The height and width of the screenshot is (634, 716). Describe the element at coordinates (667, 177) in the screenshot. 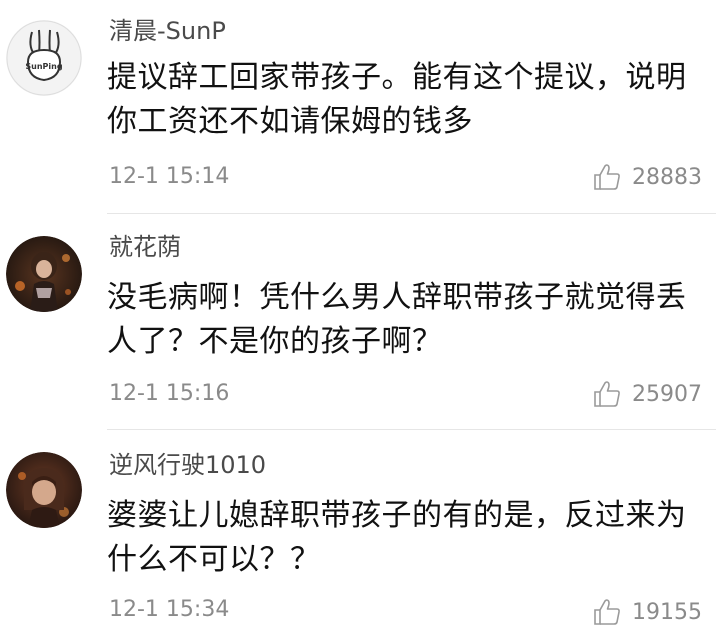

I see `like-count: 28883` at that location.